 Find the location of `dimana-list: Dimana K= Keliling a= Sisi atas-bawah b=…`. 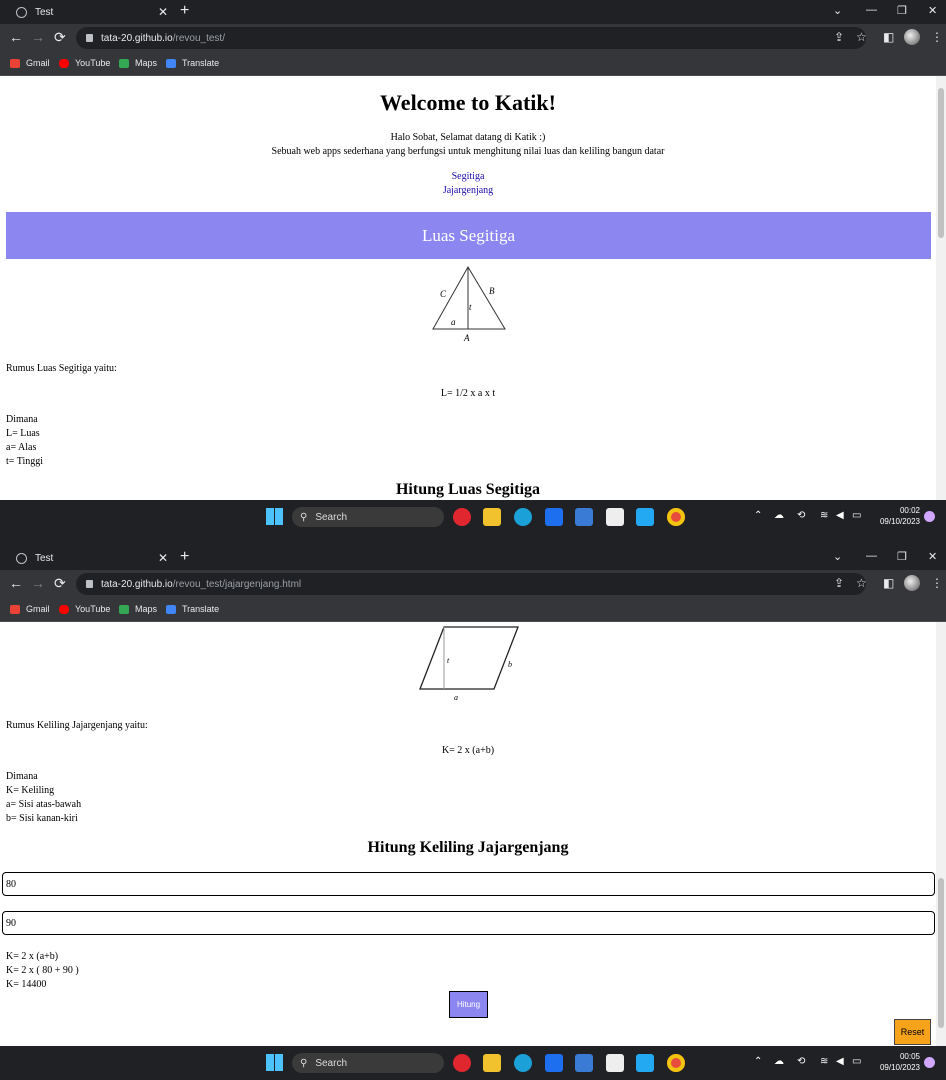

dimana-list: Dimana K= Keliling a= Sisi atas-bawah b=… is located at coordinates (43, 798).